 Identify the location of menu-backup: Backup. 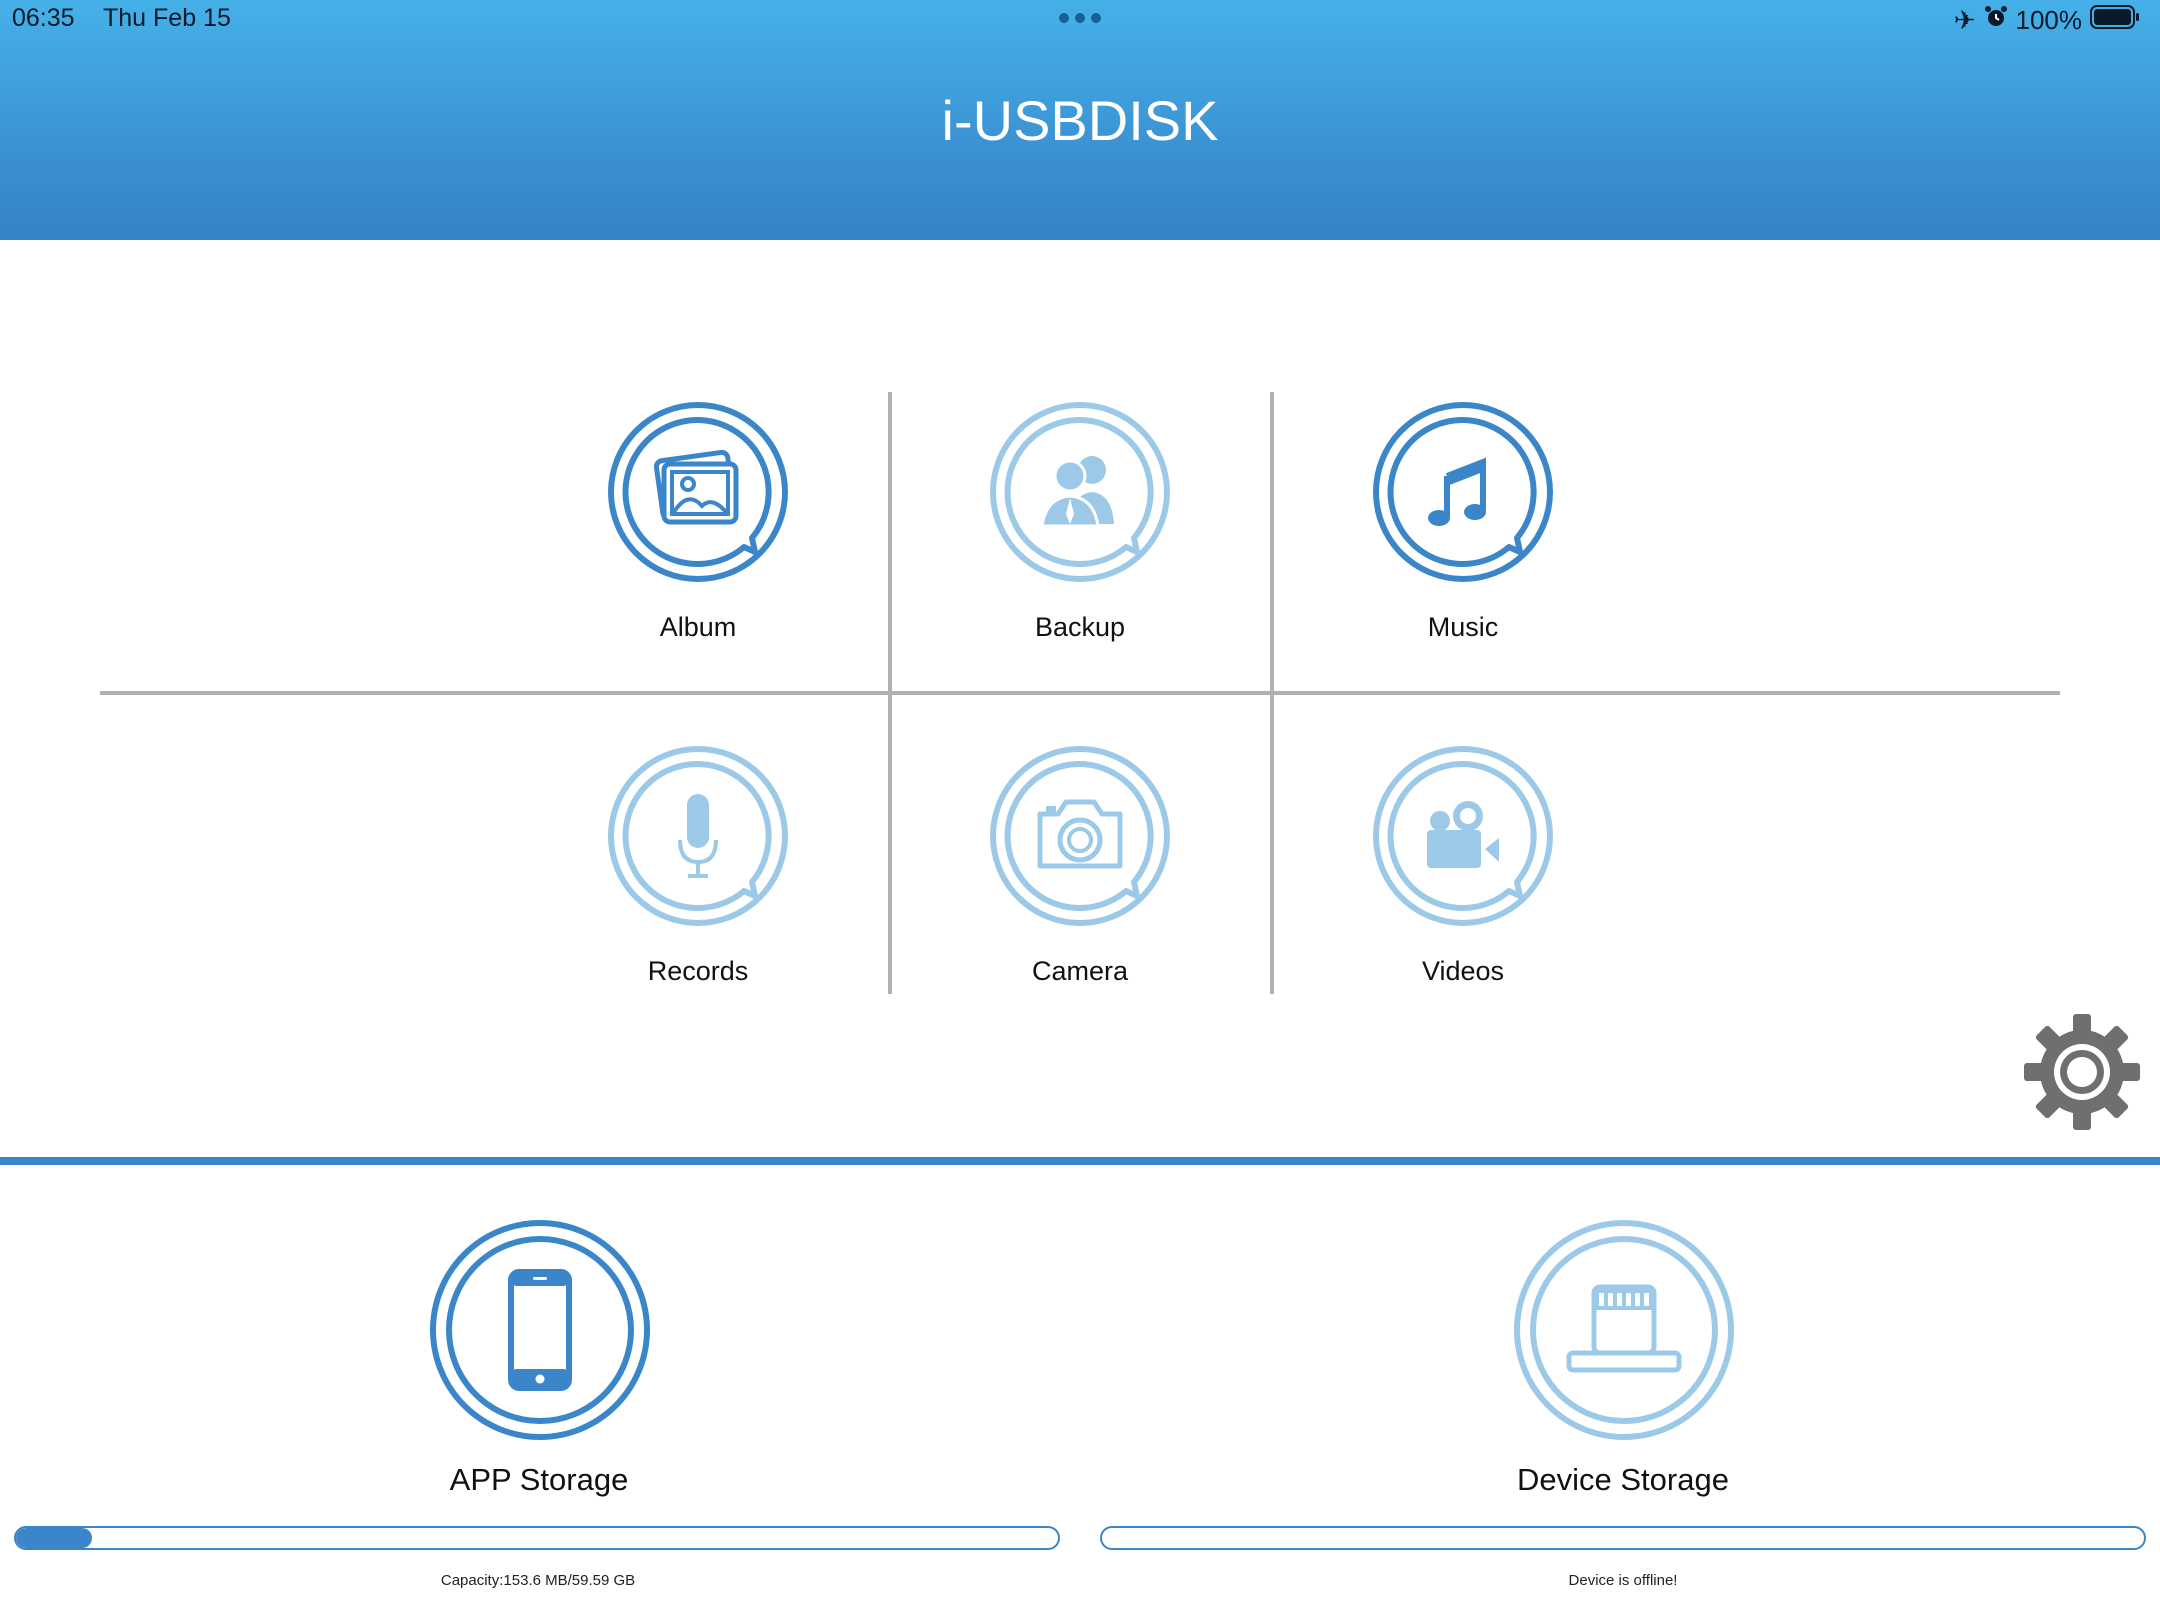
(1080, 552).